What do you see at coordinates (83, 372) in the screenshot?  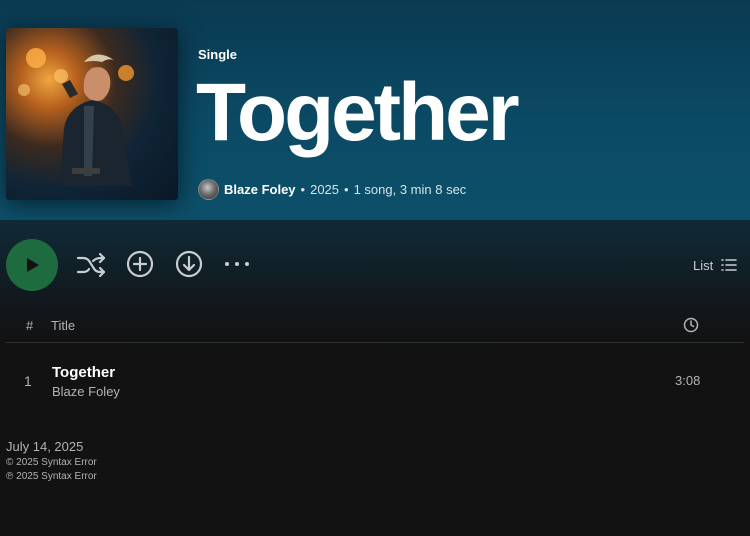 I see `track-title: Together` at bounding box center [83, 372].